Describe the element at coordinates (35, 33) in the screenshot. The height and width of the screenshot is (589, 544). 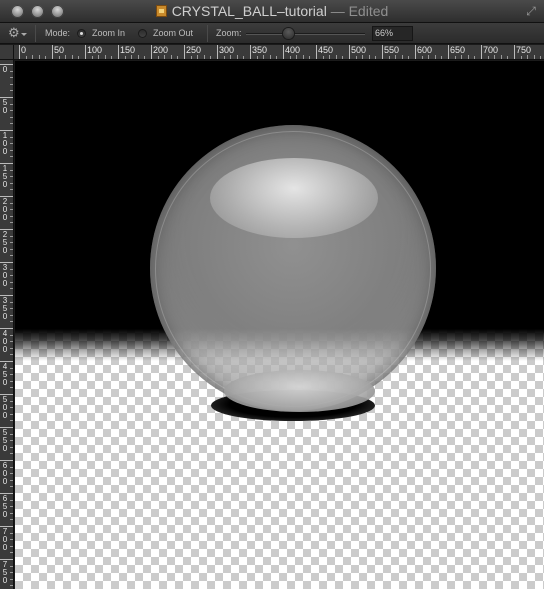
I see `toolbar-divider` at that location.